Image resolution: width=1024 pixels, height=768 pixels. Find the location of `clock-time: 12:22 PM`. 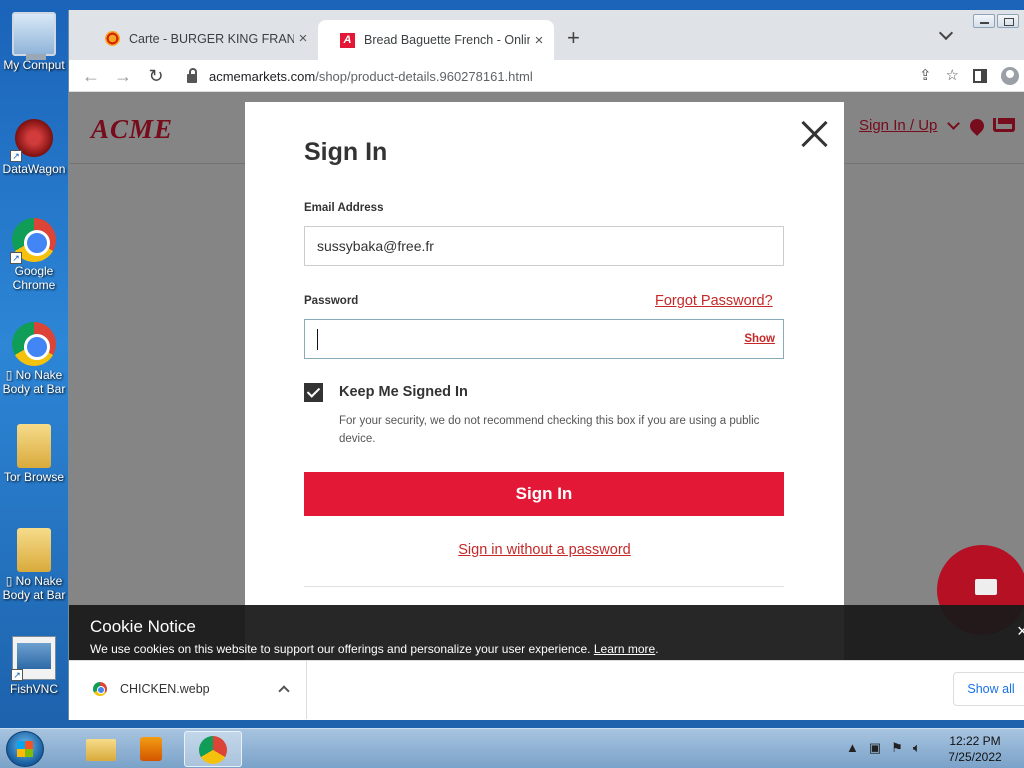

clock-time: 12:22 PM is located at coordinates (975, 741).